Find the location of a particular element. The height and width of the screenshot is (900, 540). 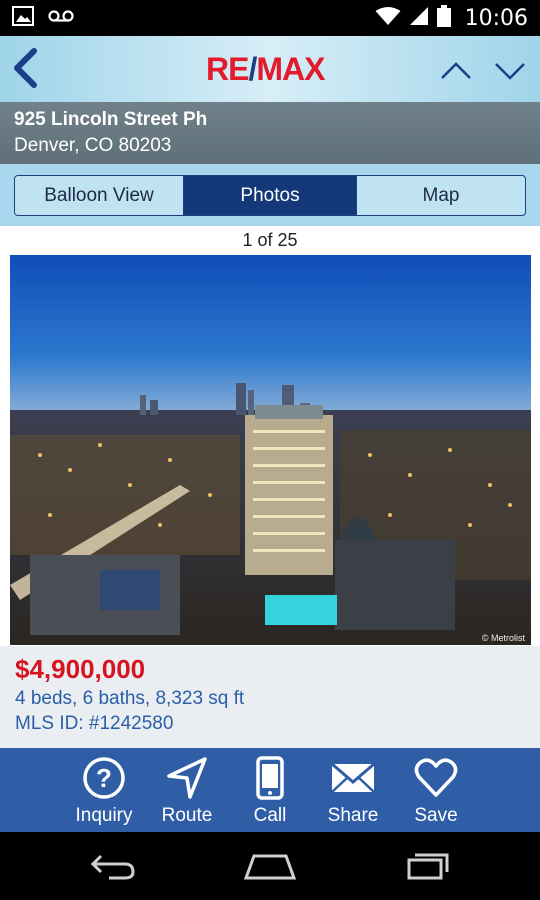

remax-logo: RE/MAX is located at coordinates (265, 69).